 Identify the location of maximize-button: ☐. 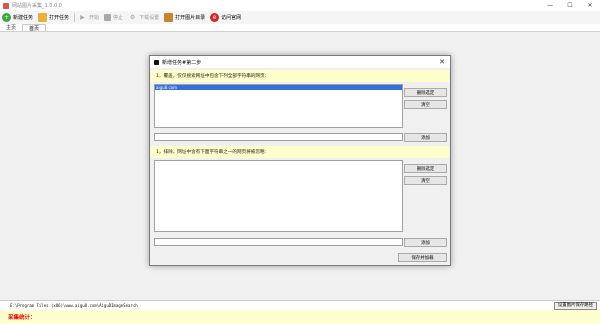
(570, 5).